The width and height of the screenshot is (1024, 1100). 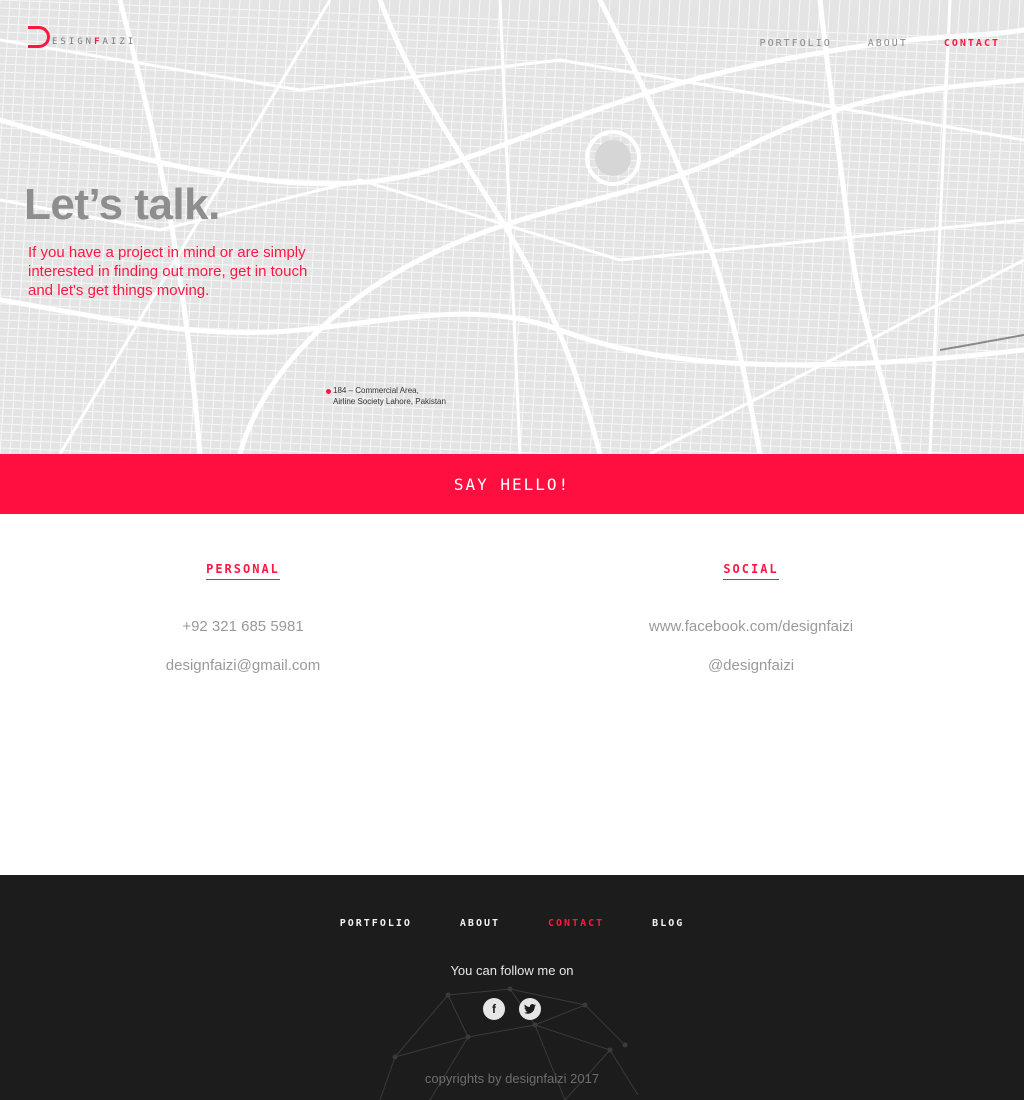 I want to click on say-hello-label: SAY HELLO!, so click(x=512, y=484).